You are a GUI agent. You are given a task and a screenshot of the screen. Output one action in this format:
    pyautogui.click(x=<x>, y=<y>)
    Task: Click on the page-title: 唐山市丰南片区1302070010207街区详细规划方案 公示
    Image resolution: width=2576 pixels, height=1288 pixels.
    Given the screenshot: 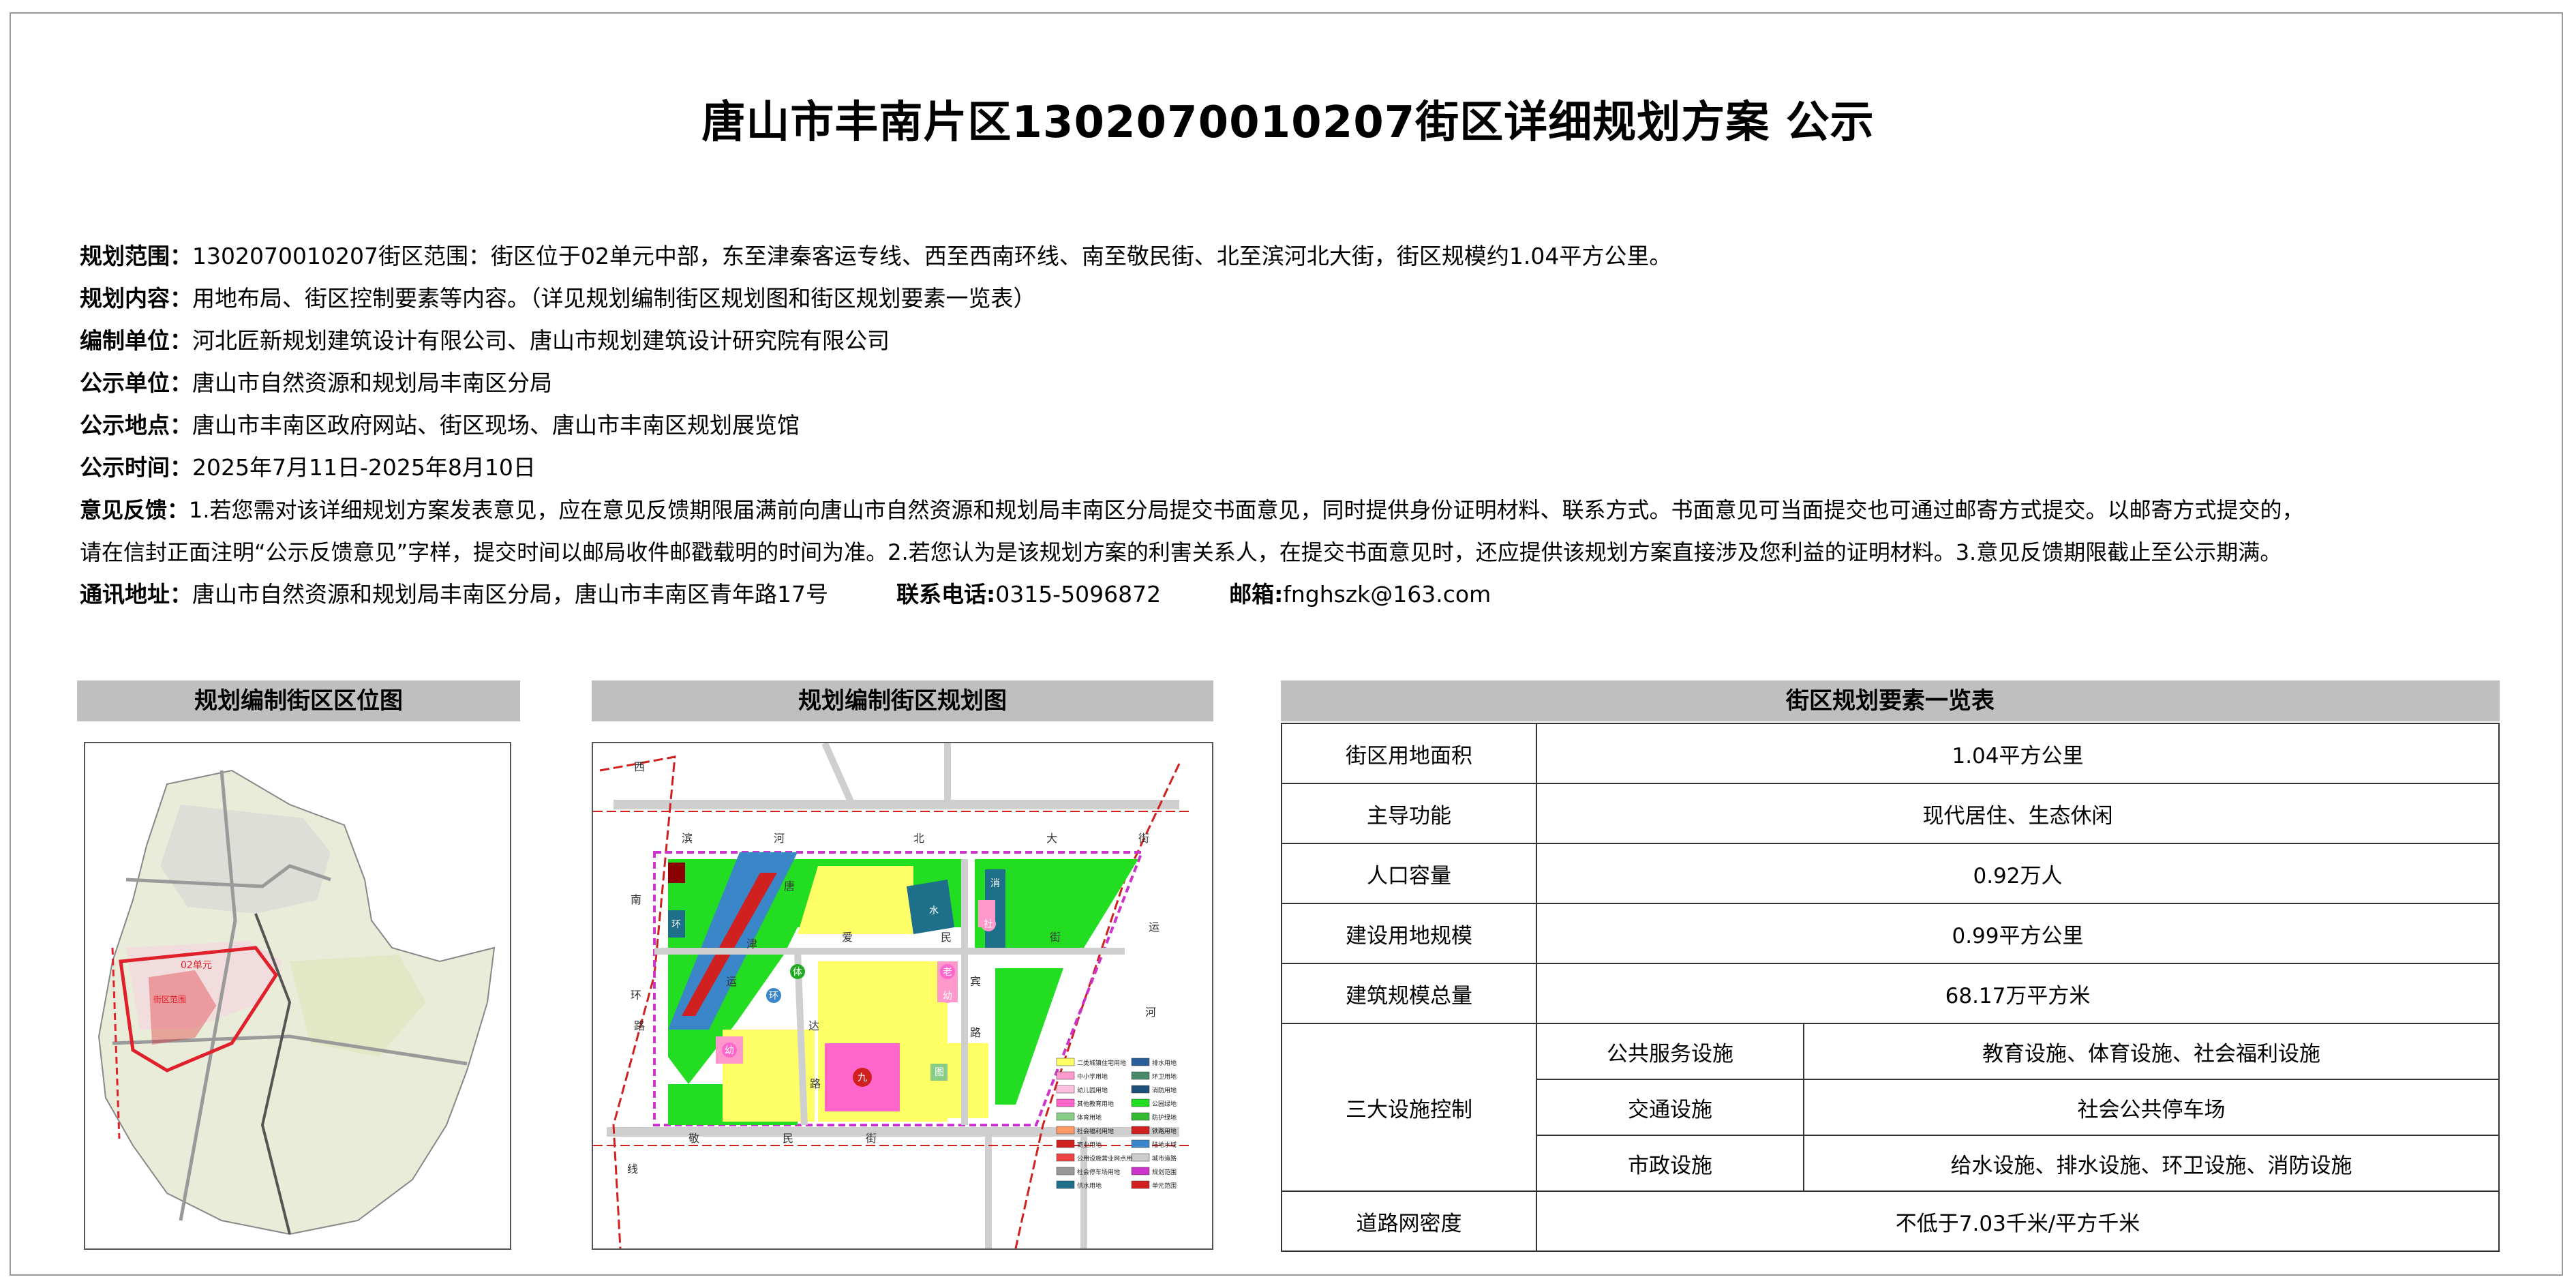 What is the action you would take?
    pyautogui.click(x=1288, y=123)
    